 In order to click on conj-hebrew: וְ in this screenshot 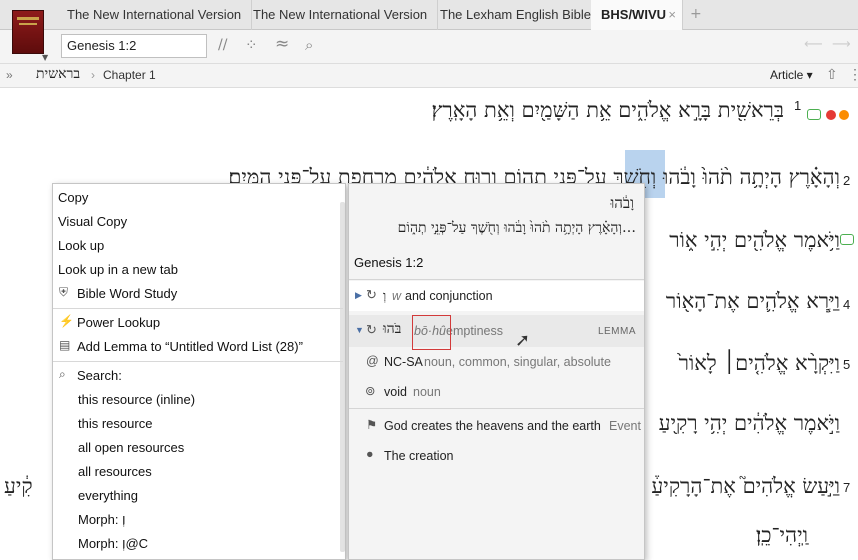, I will do `click(385, 295)`.